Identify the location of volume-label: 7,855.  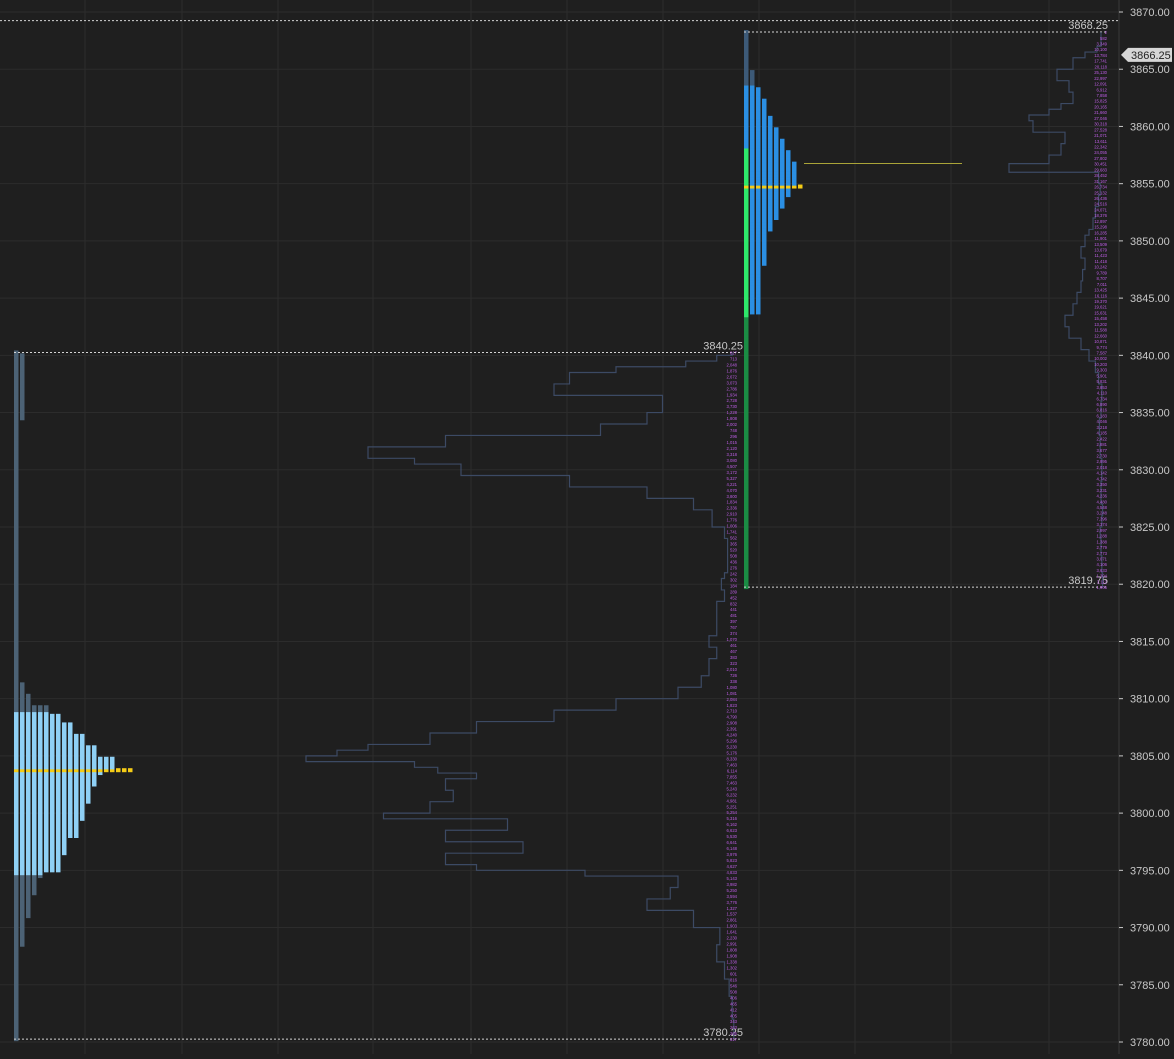
(732, 776).